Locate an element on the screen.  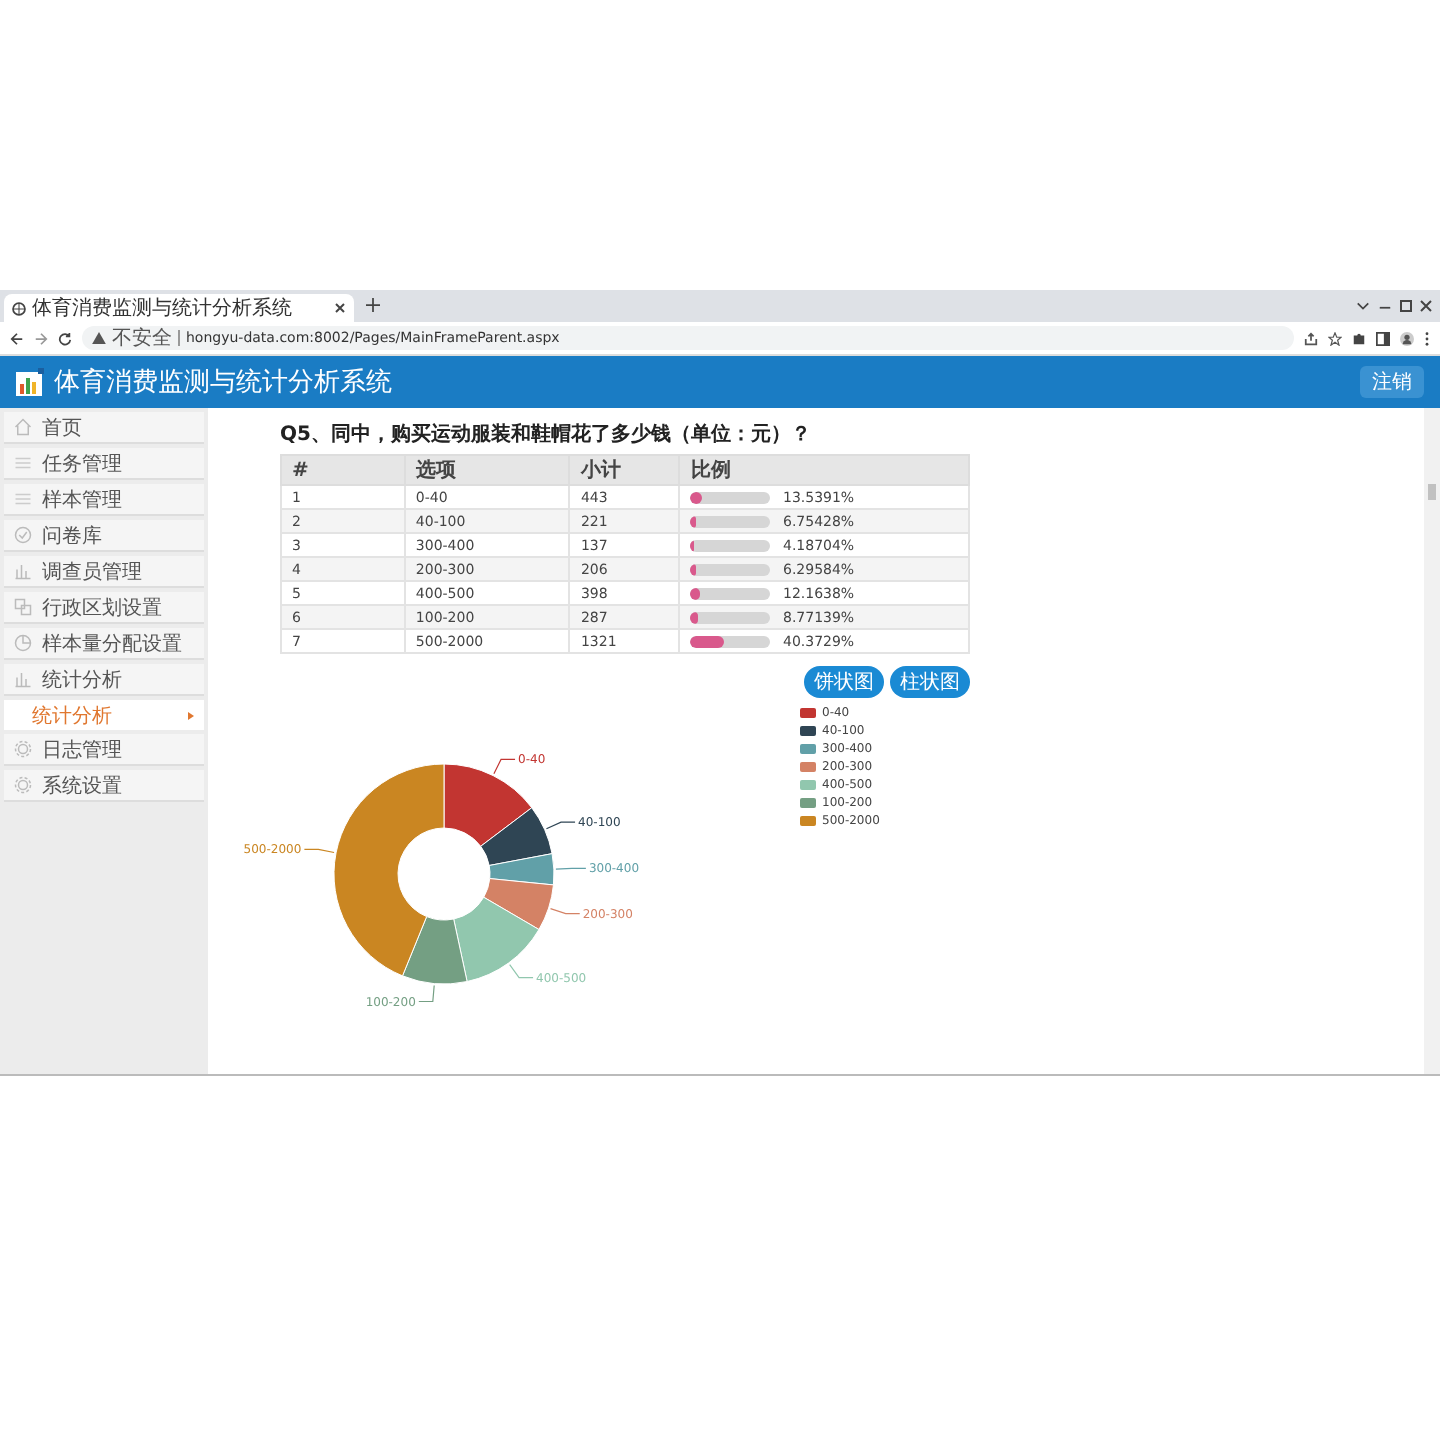
sidebar-item: 统计分析 is located at coordinates (104, 680).